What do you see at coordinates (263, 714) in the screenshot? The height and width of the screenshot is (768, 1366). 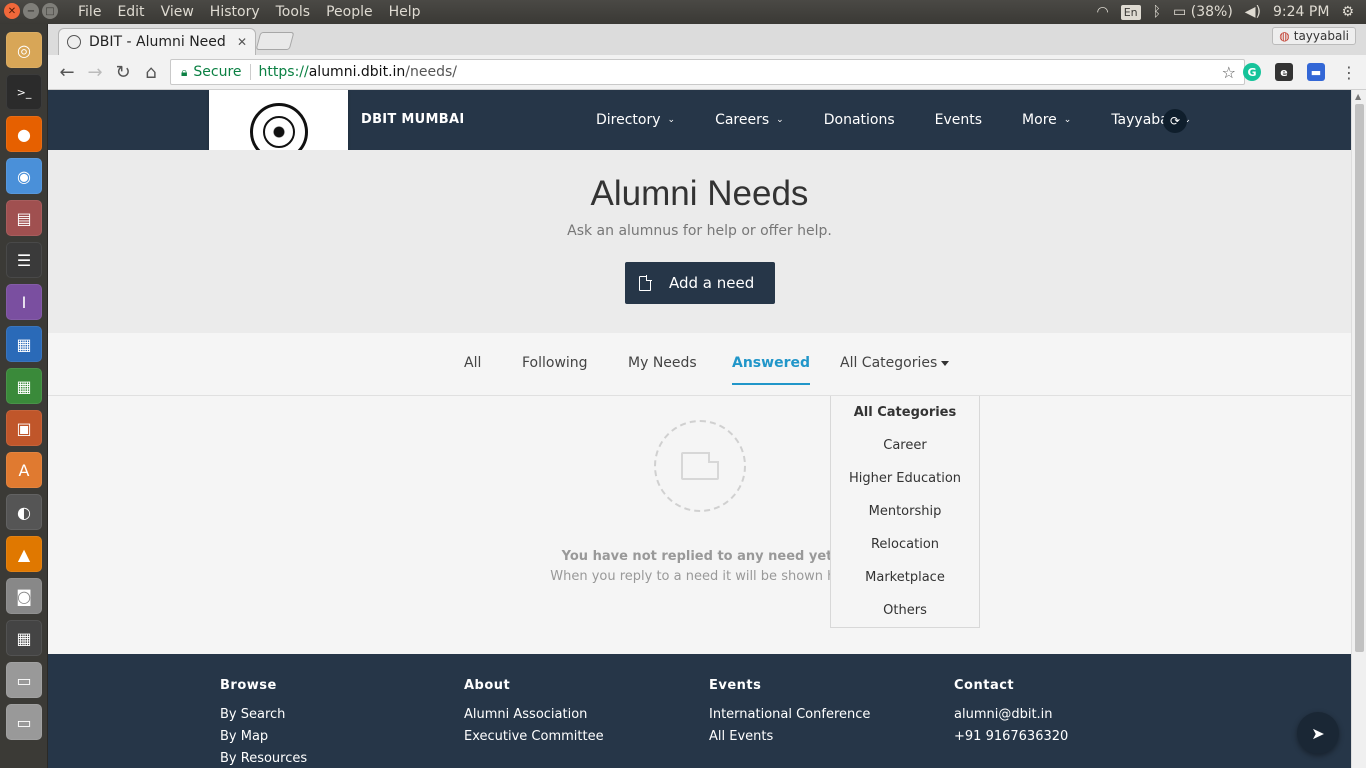 I see `footer-link: By Search` at bounding box center [263, 714].